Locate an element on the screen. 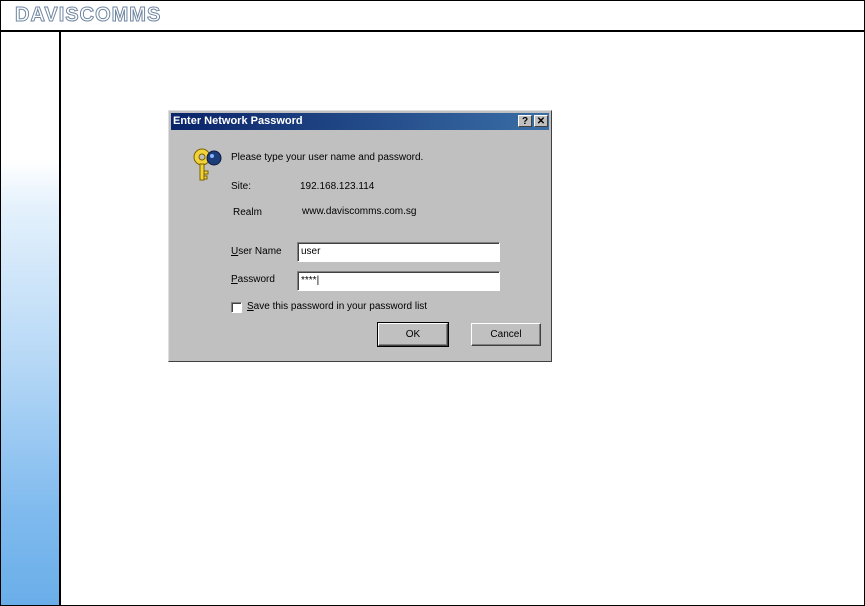  site-value: 192.168.123.114 is located at coordinates (337, 186).